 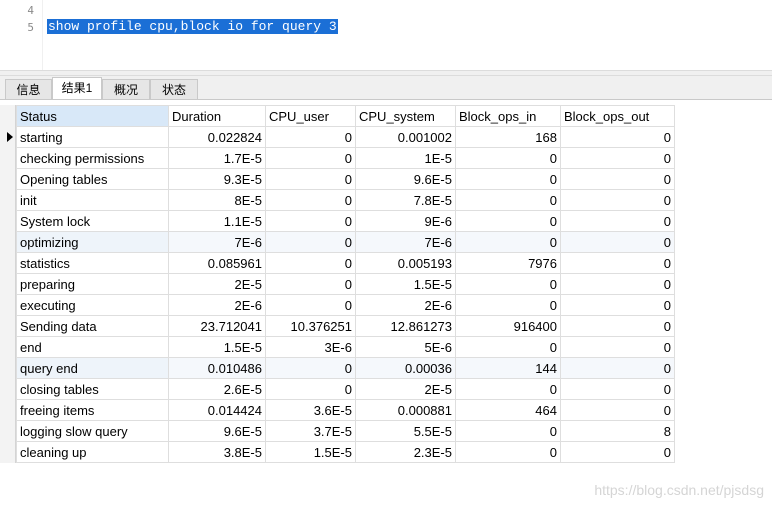 What do you see at coordinates (217, 326) in the screenshot?
I see `table-cell: 23.712041` at bounding box center [217, 326].